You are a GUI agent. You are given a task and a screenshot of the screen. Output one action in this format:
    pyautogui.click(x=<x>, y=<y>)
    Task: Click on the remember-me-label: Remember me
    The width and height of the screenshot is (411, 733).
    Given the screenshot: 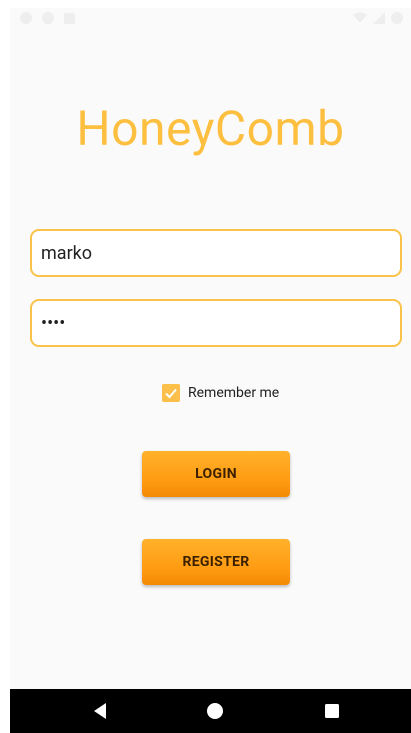 What is the action you would take?
    pyautogui.click(x=234, y=393)
    